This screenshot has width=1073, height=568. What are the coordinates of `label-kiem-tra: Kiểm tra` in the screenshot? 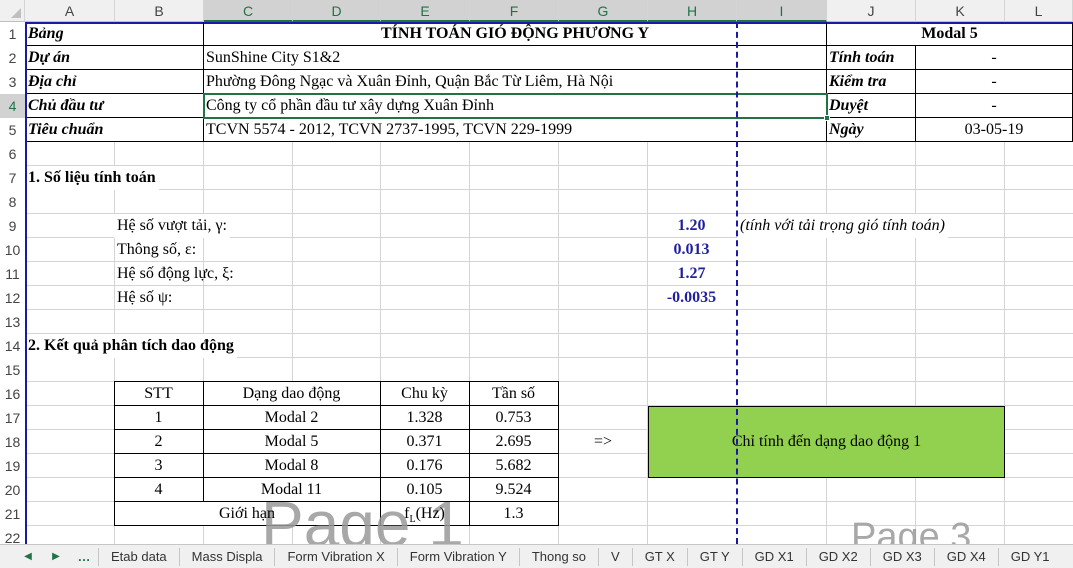 It's located at (858, 81).